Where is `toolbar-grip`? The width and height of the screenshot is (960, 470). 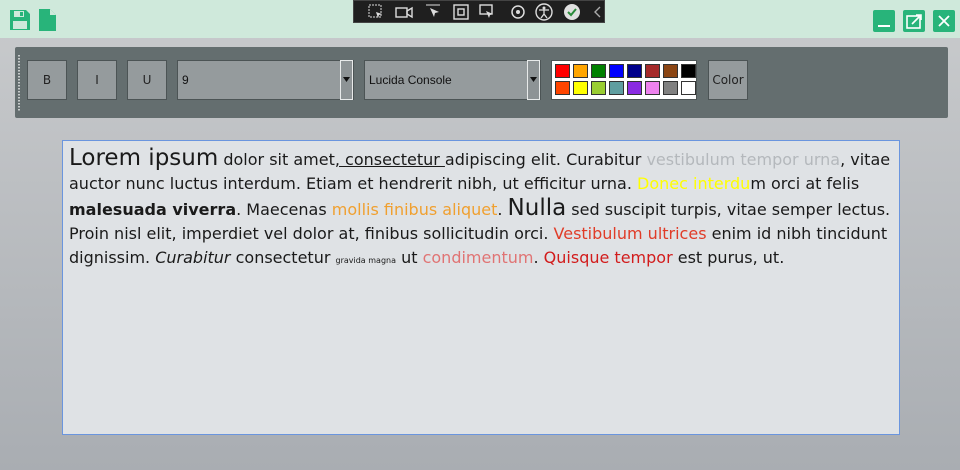 toolbar-grip is located at coordinates (19, 83).